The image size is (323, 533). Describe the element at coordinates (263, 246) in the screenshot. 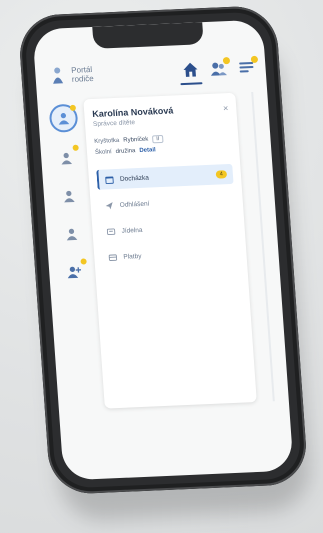

I see `scrollbar` at that location.